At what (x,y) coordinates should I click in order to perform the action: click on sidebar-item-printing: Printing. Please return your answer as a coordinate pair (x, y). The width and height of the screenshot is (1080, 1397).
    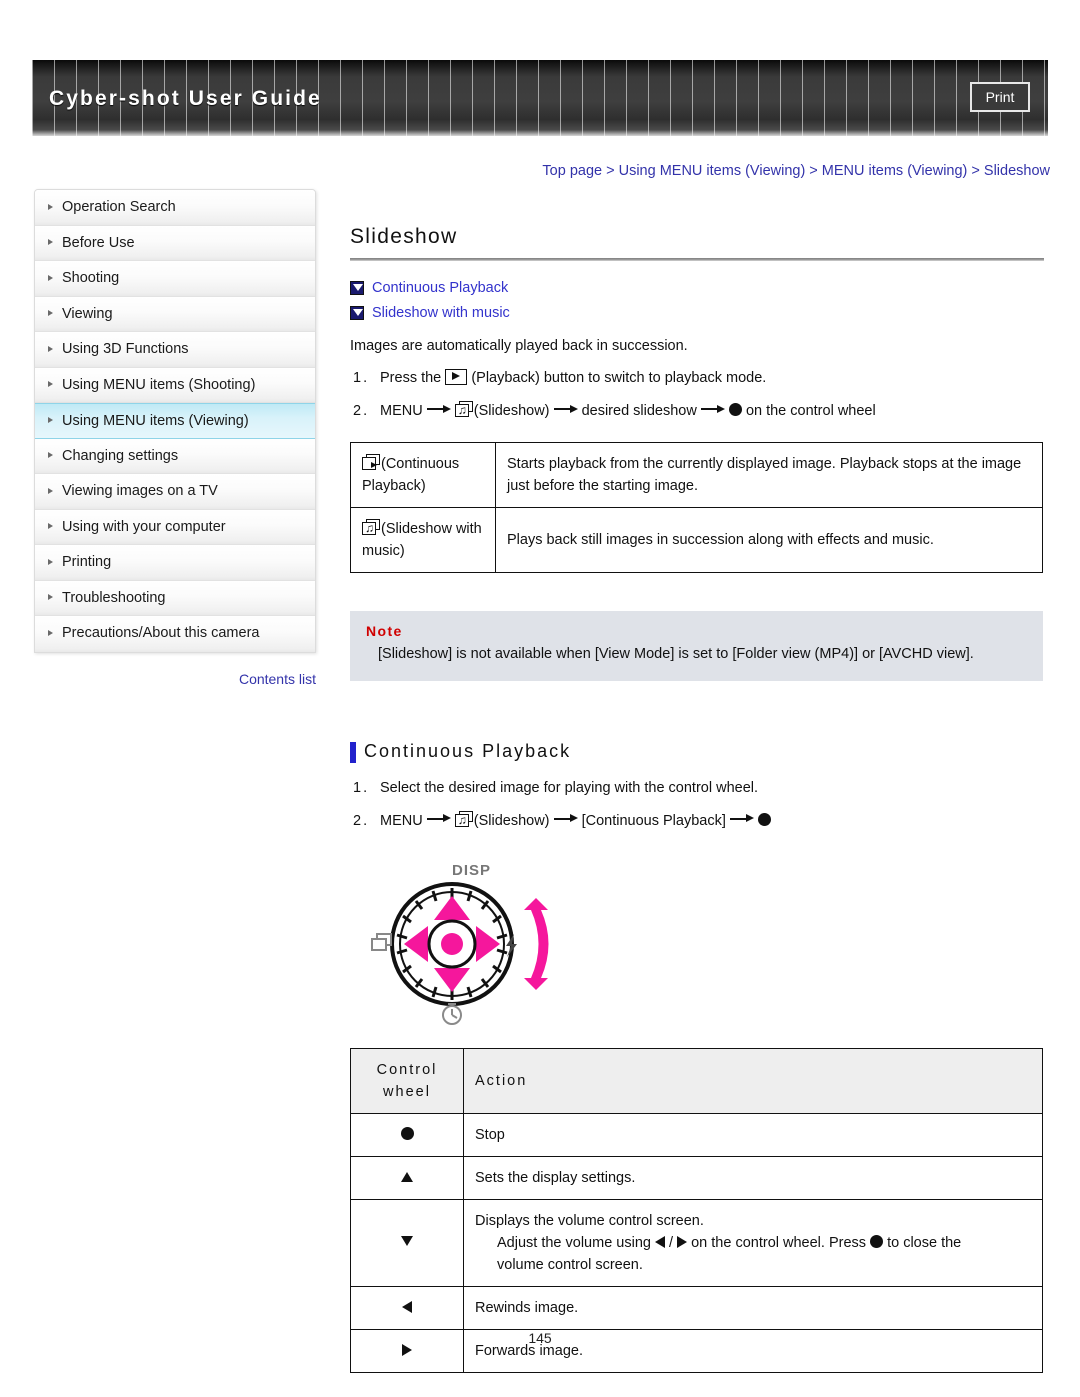
    Looking at the image, I should click on (175, 563).